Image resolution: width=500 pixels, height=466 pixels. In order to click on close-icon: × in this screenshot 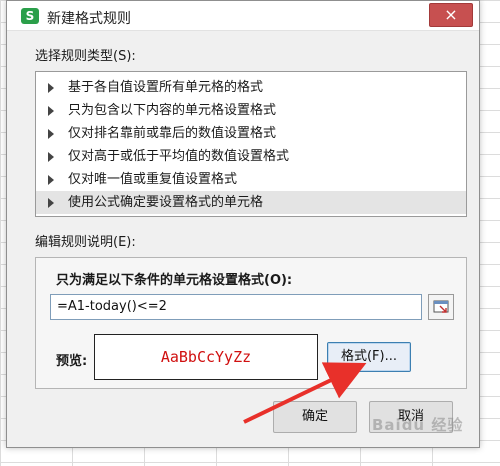, I will do `click(451, 14)`.